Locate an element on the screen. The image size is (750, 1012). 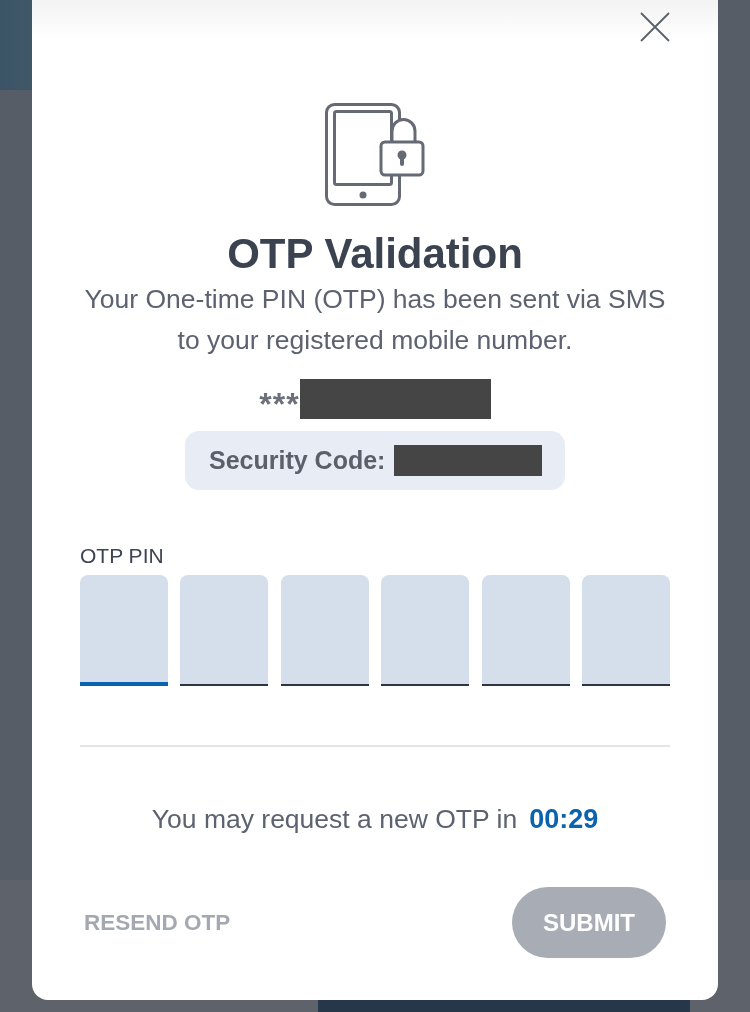
dialog-message: Your One-time PIN (OTP) has been sent via SMS to your registered mobile number. is located at coordinates (375, 320).